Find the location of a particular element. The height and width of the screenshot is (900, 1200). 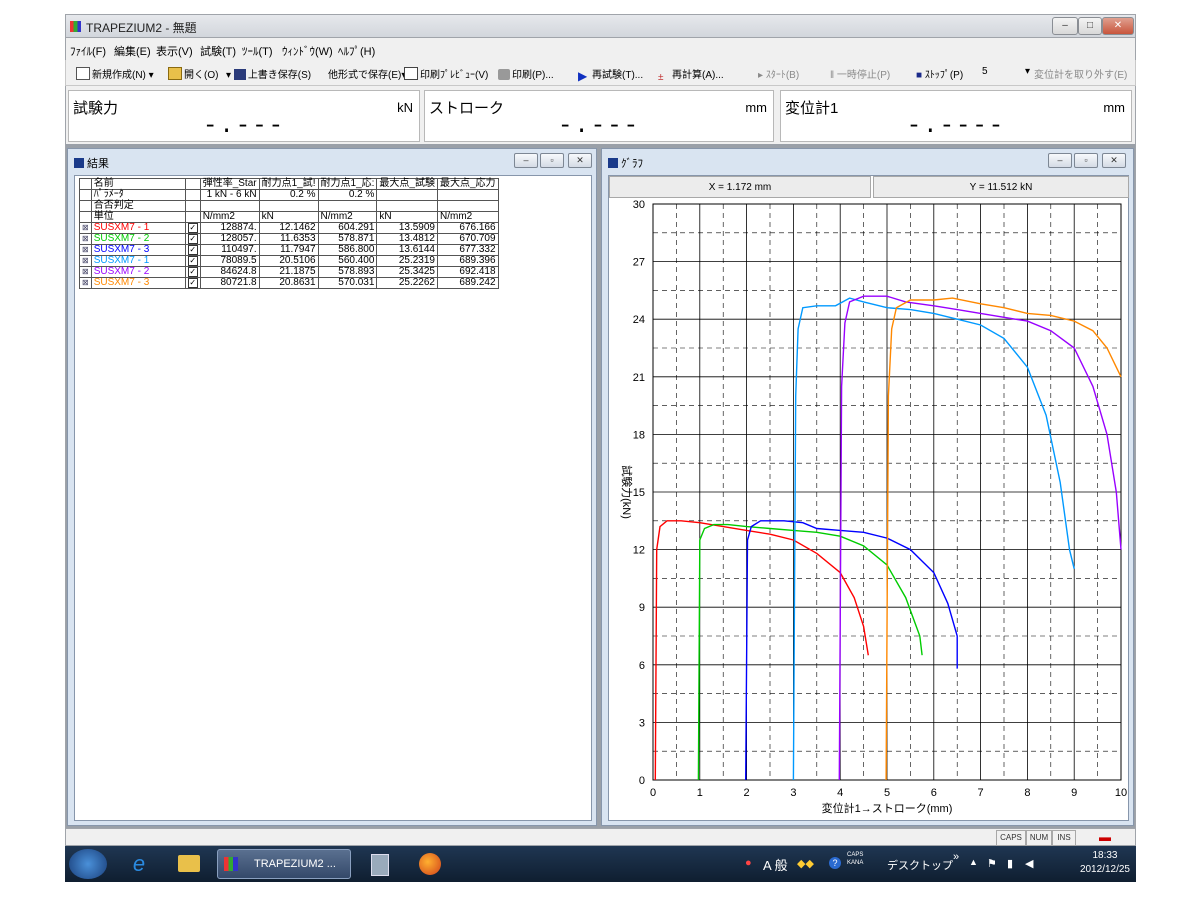

y-tick-label: 3 is located at coordinates (642, 723).